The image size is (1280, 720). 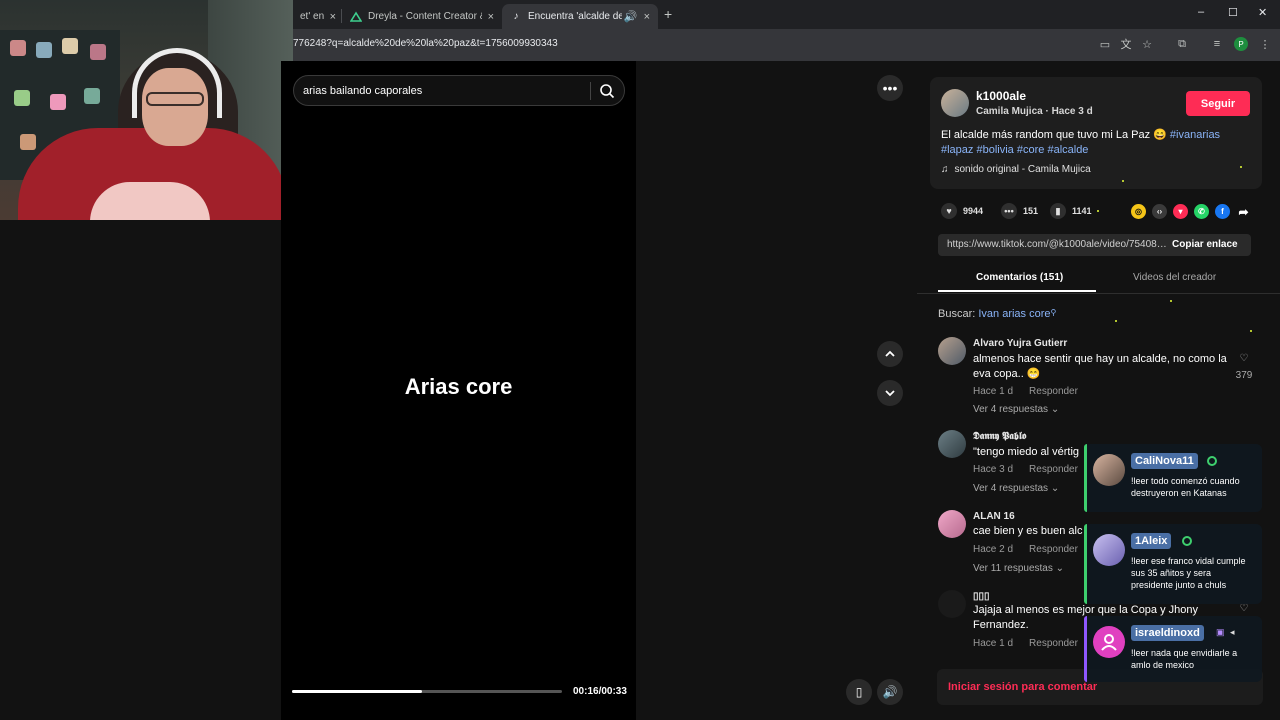 I want to click on copy-link-button: Copiar enlace, so click(x=1205, y=244).